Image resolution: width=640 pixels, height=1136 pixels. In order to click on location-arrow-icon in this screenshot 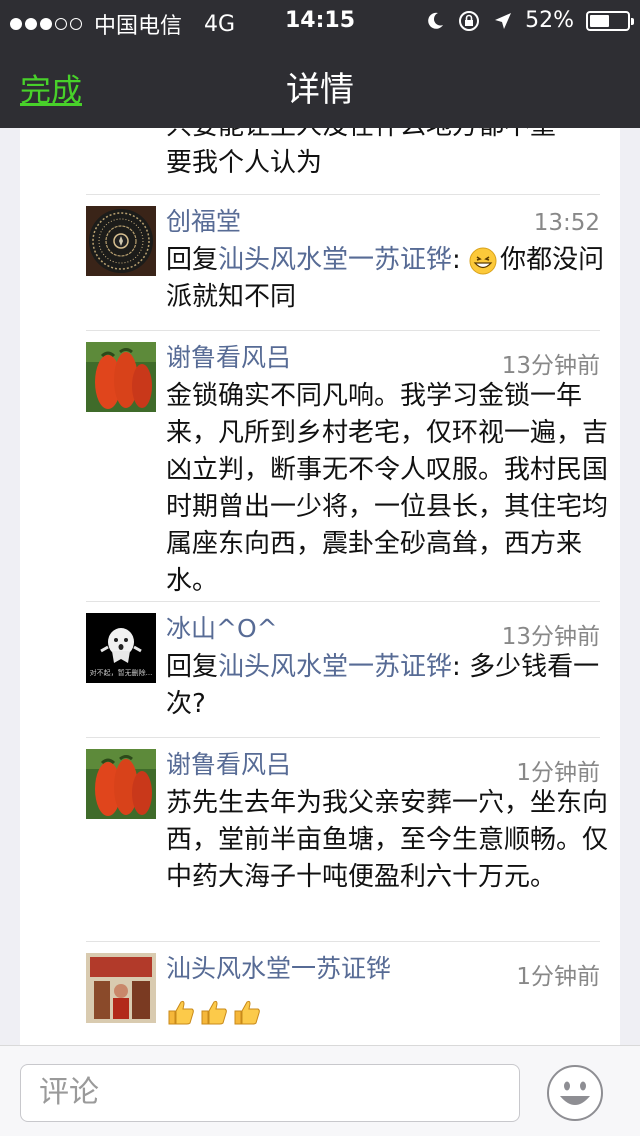, I will do `click(503, 20)`.